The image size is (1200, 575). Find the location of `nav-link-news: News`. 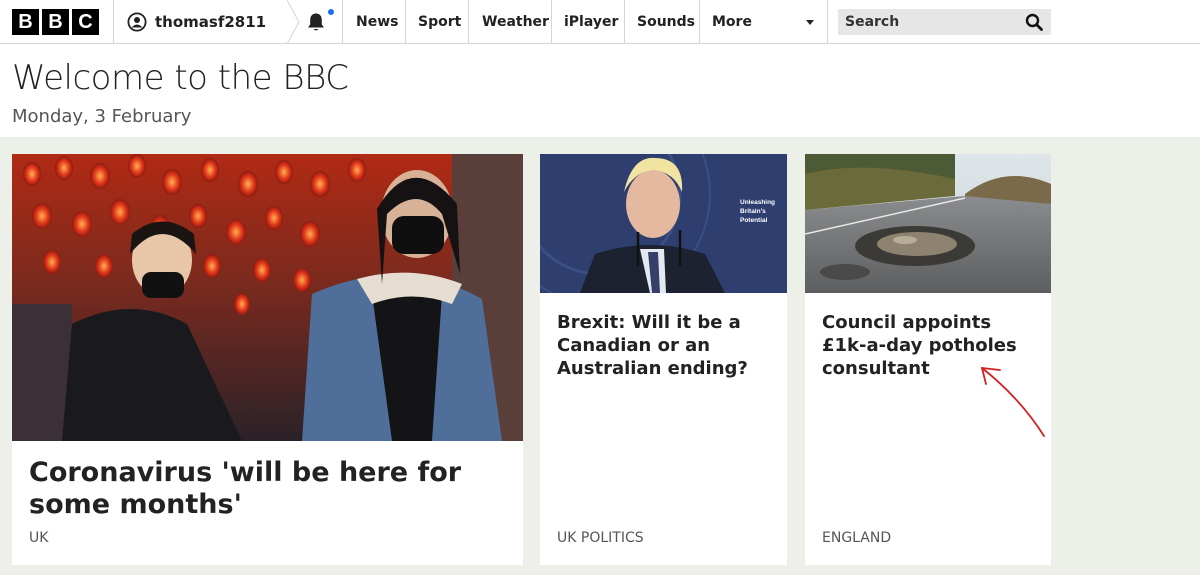

nav-link-news: News is located at coordinates (377, 22).